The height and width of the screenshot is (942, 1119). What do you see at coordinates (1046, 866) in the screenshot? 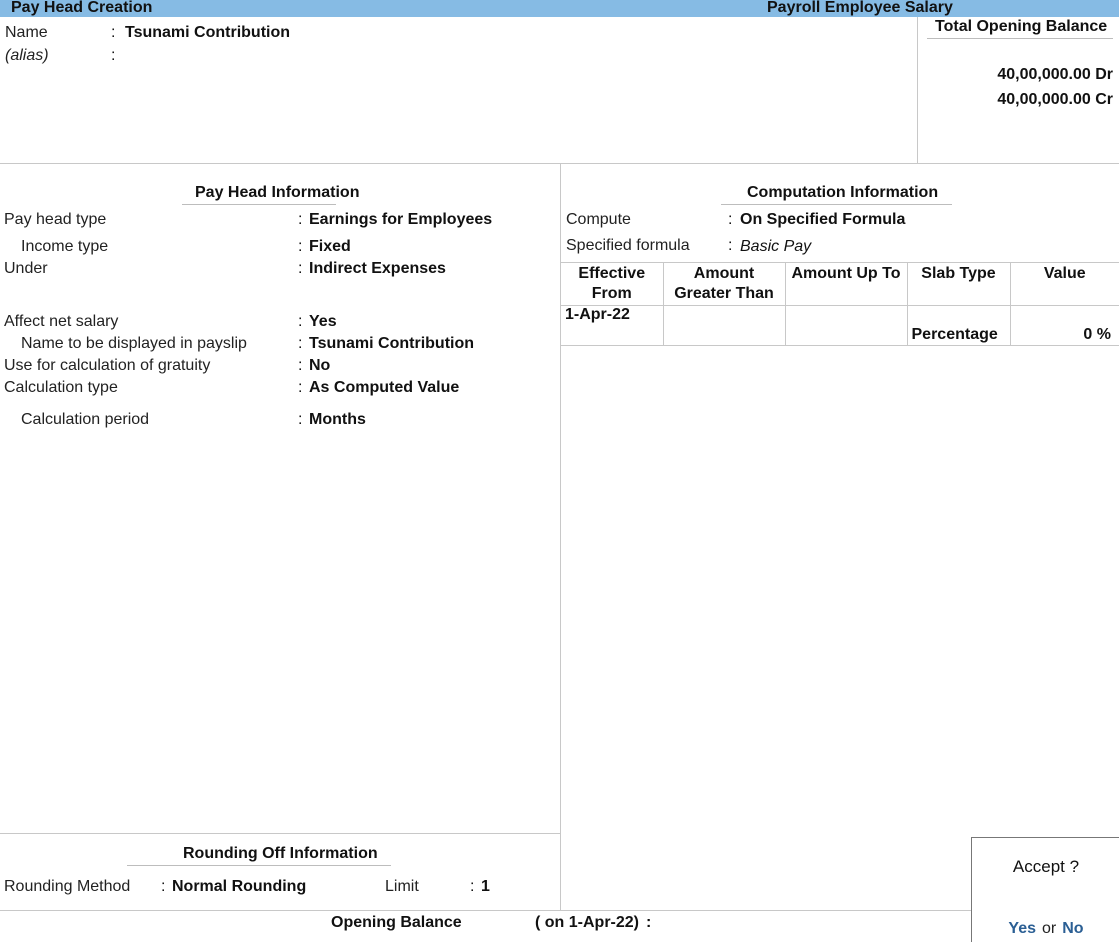
I see `accept-question: Accept ?` at bounding box center [1046, 866].